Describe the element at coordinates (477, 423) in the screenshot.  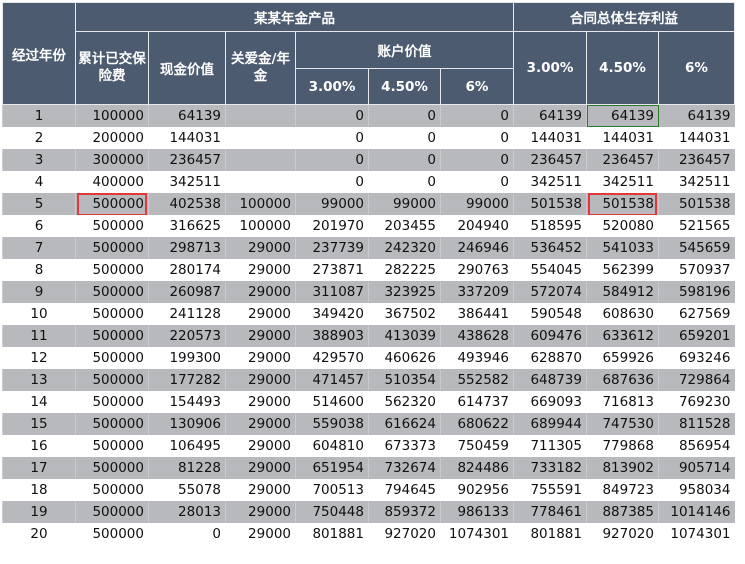
I see `cell-account-6: 680622` at that location.